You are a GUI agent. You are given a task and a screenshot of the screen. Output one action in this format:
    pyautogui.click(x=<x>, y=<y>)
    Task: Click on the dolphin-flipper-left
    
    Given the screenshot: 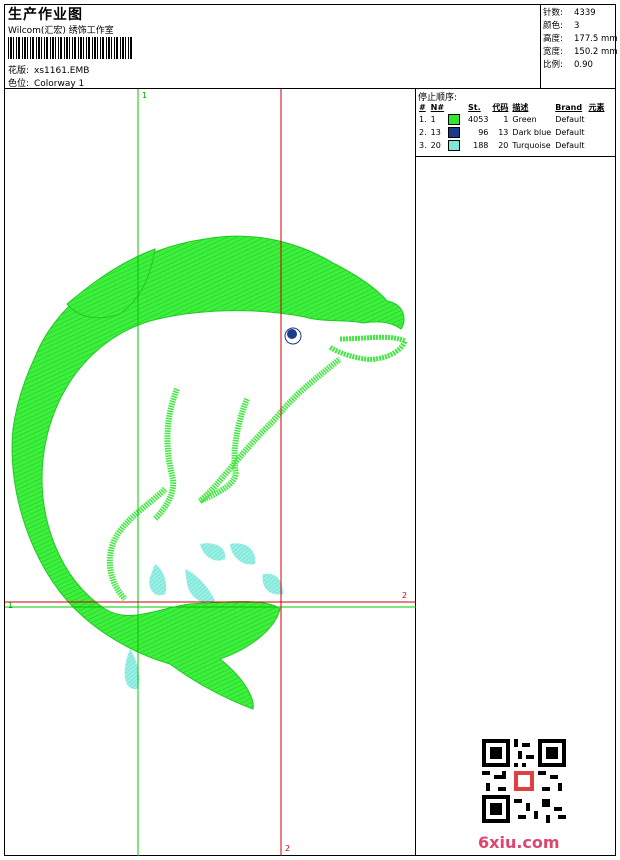 What is the action you would take?
    pyautogui.click(x=166, y=454)
    